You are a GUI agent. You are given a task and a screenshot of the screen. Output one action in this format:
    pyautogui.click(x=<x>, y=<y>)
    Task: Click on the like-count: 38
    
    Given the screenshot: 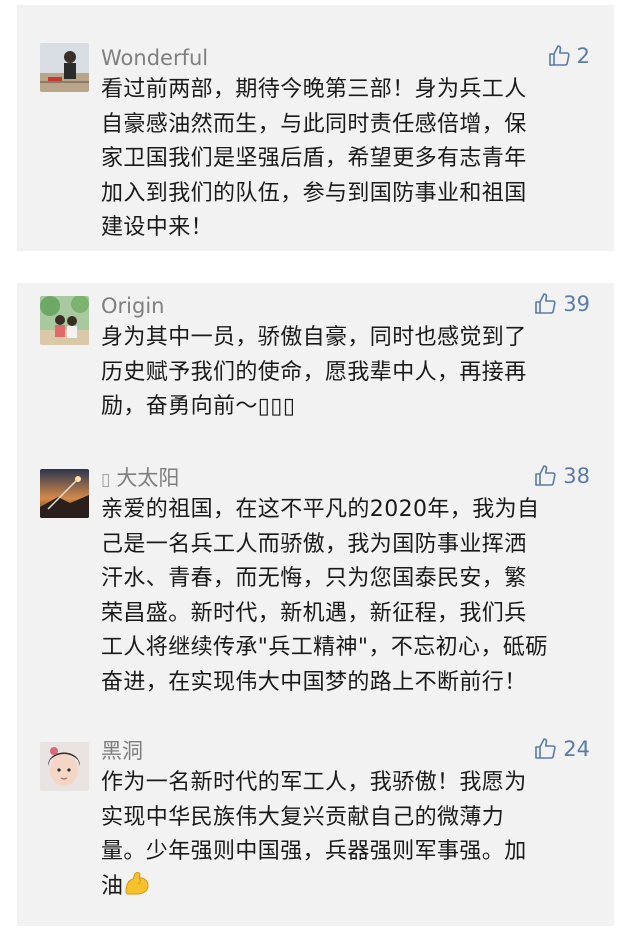 What is the action you would take?
    pyautogui.click(x=576, y=476)
    